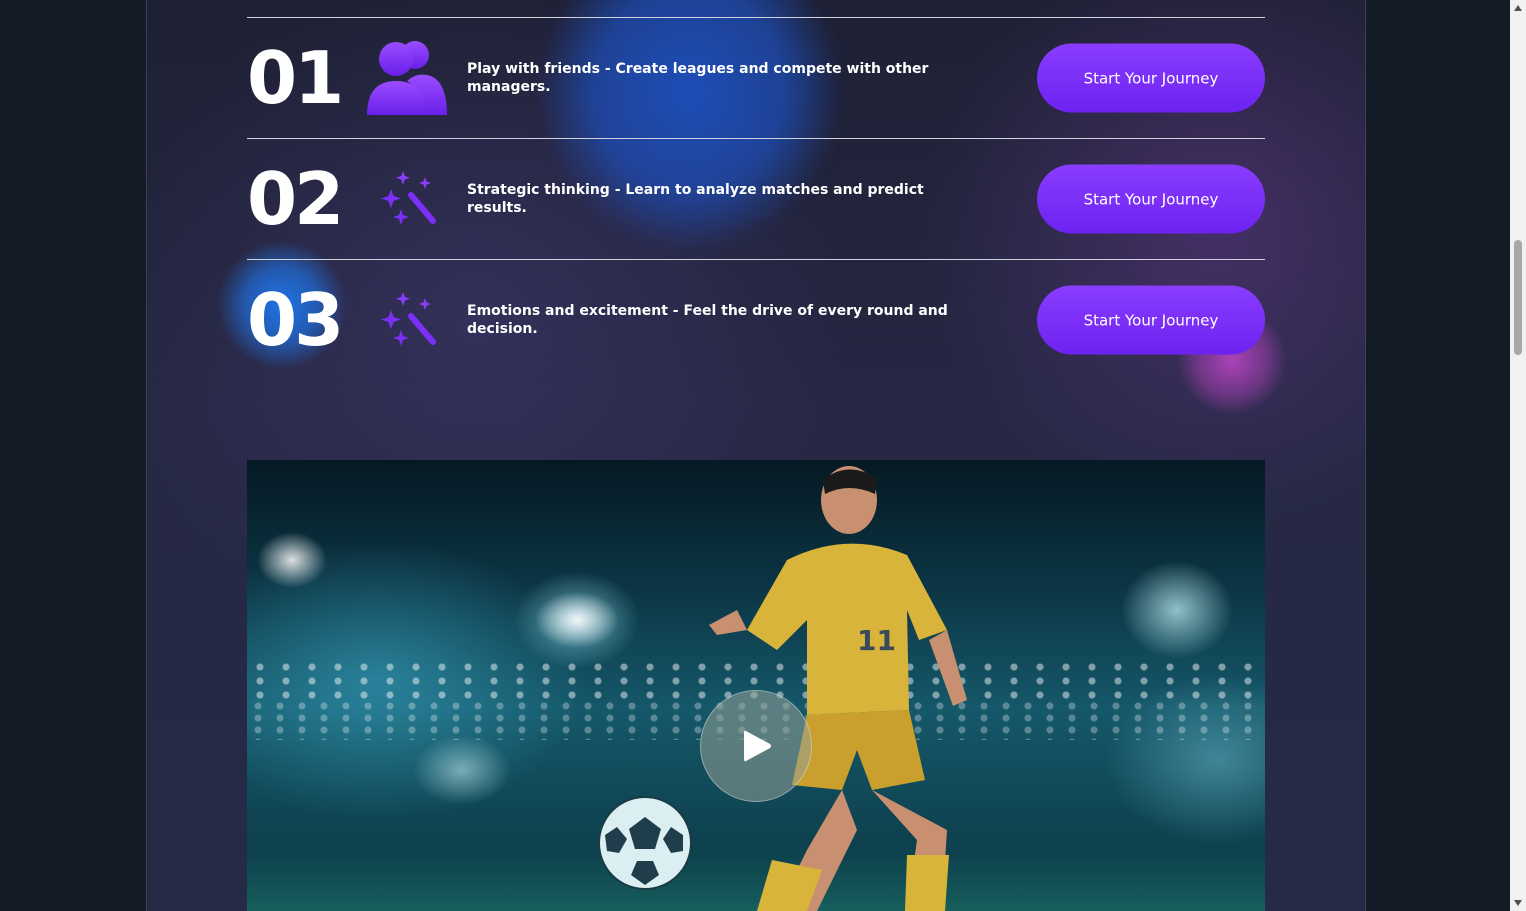 The height and width of the screenshot is (911, 1526). Describe the element at coordinates (1518, 903) in the screenshot. I see `scroll-down-arrow-icon` at that location.